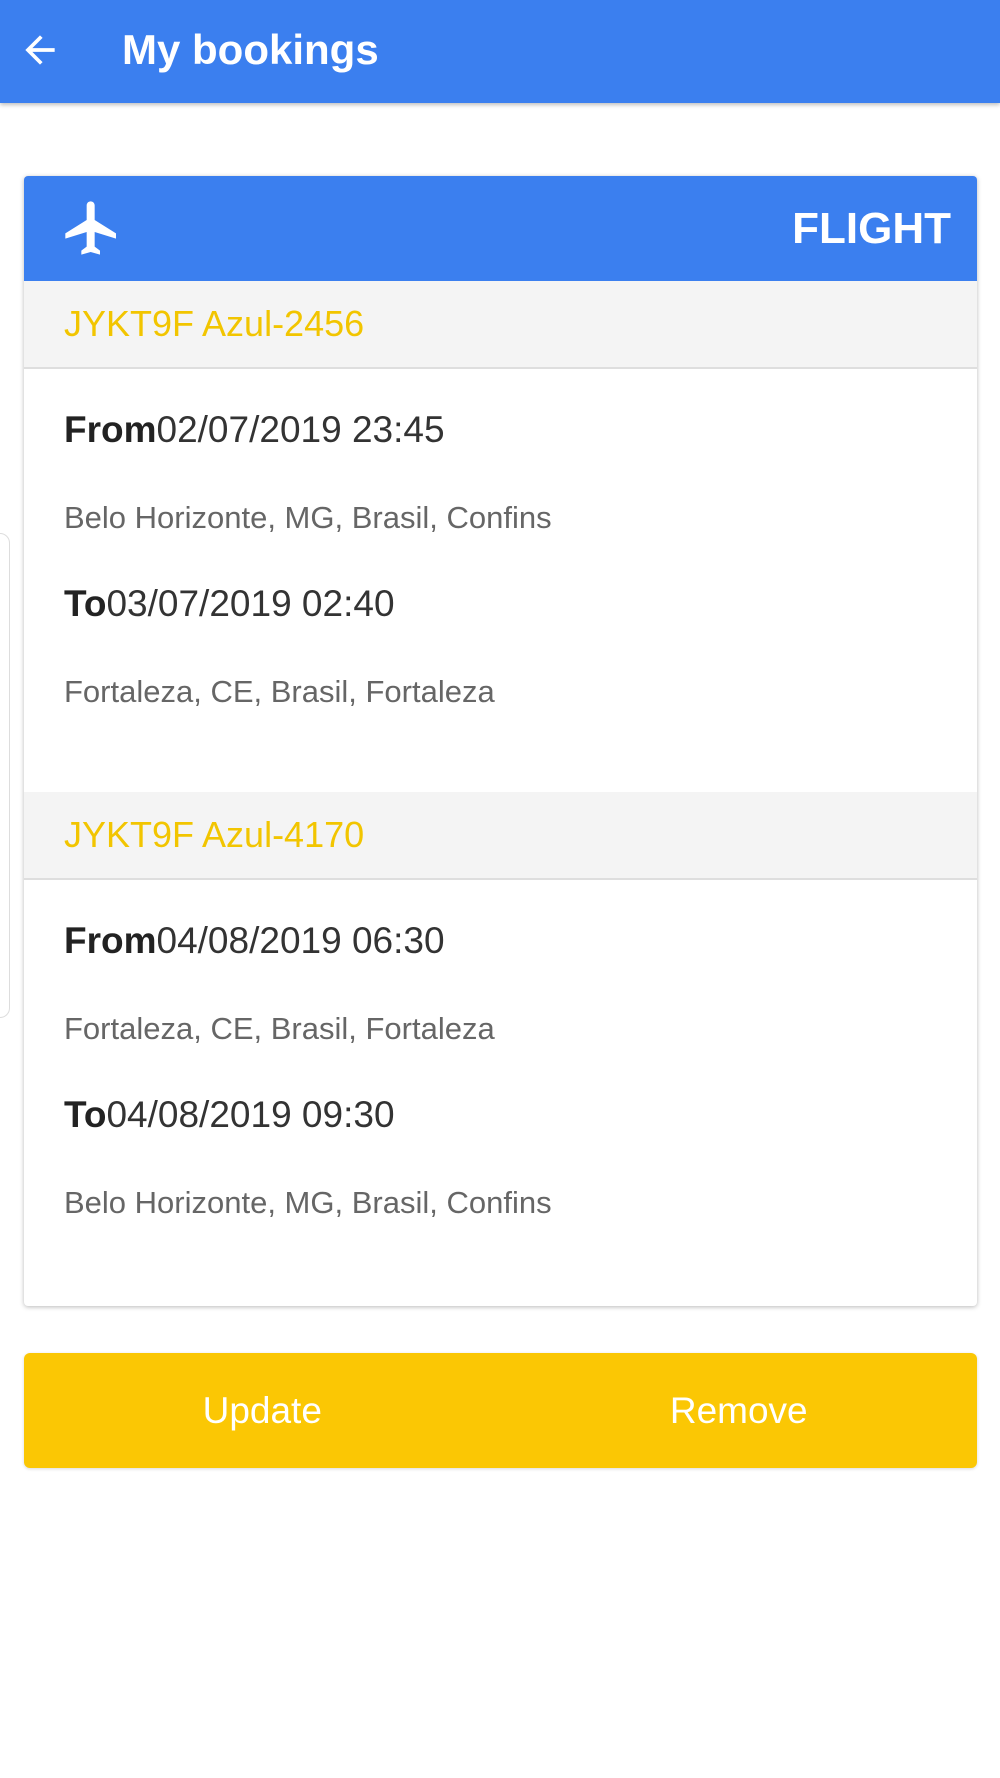  What do you see at coordinates (250, 1114) in the screenshot?
I see `arrival-datetime: 04/08/2019 09:30` at bounding box center [250, 1114].